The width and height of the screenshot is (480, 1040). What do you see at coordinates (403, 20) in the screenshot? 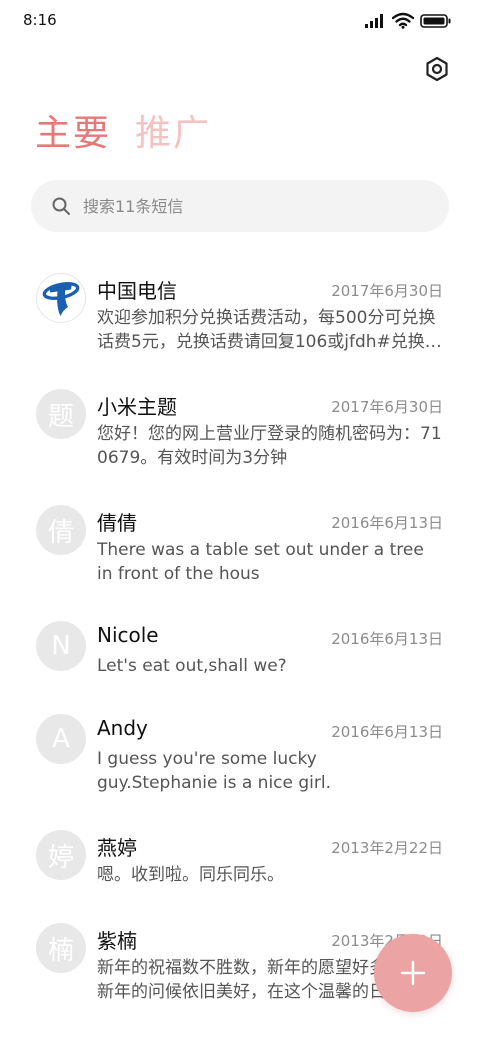
I see `wifi-icon` at bounding box center [403, 20].